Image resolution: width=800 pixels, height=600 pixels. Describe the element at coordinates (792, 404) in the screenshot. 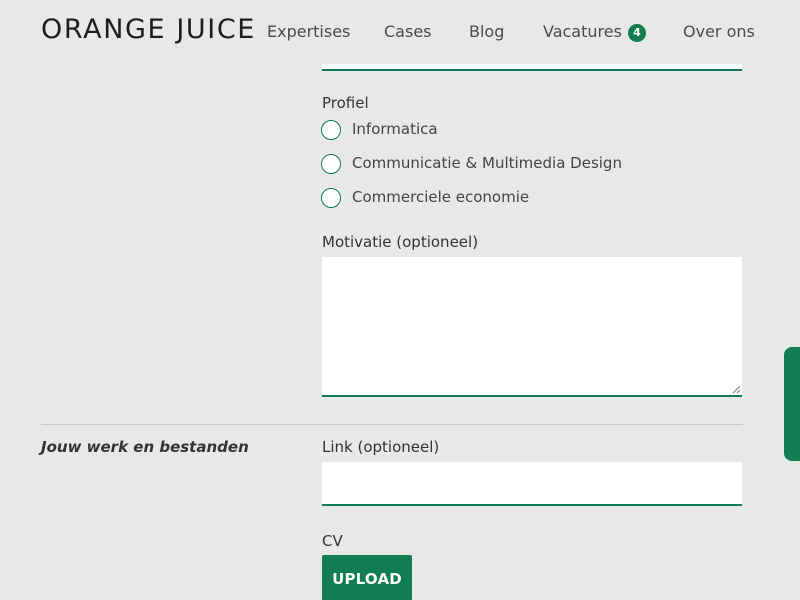

I see `scrollbar-thumb` at that location.